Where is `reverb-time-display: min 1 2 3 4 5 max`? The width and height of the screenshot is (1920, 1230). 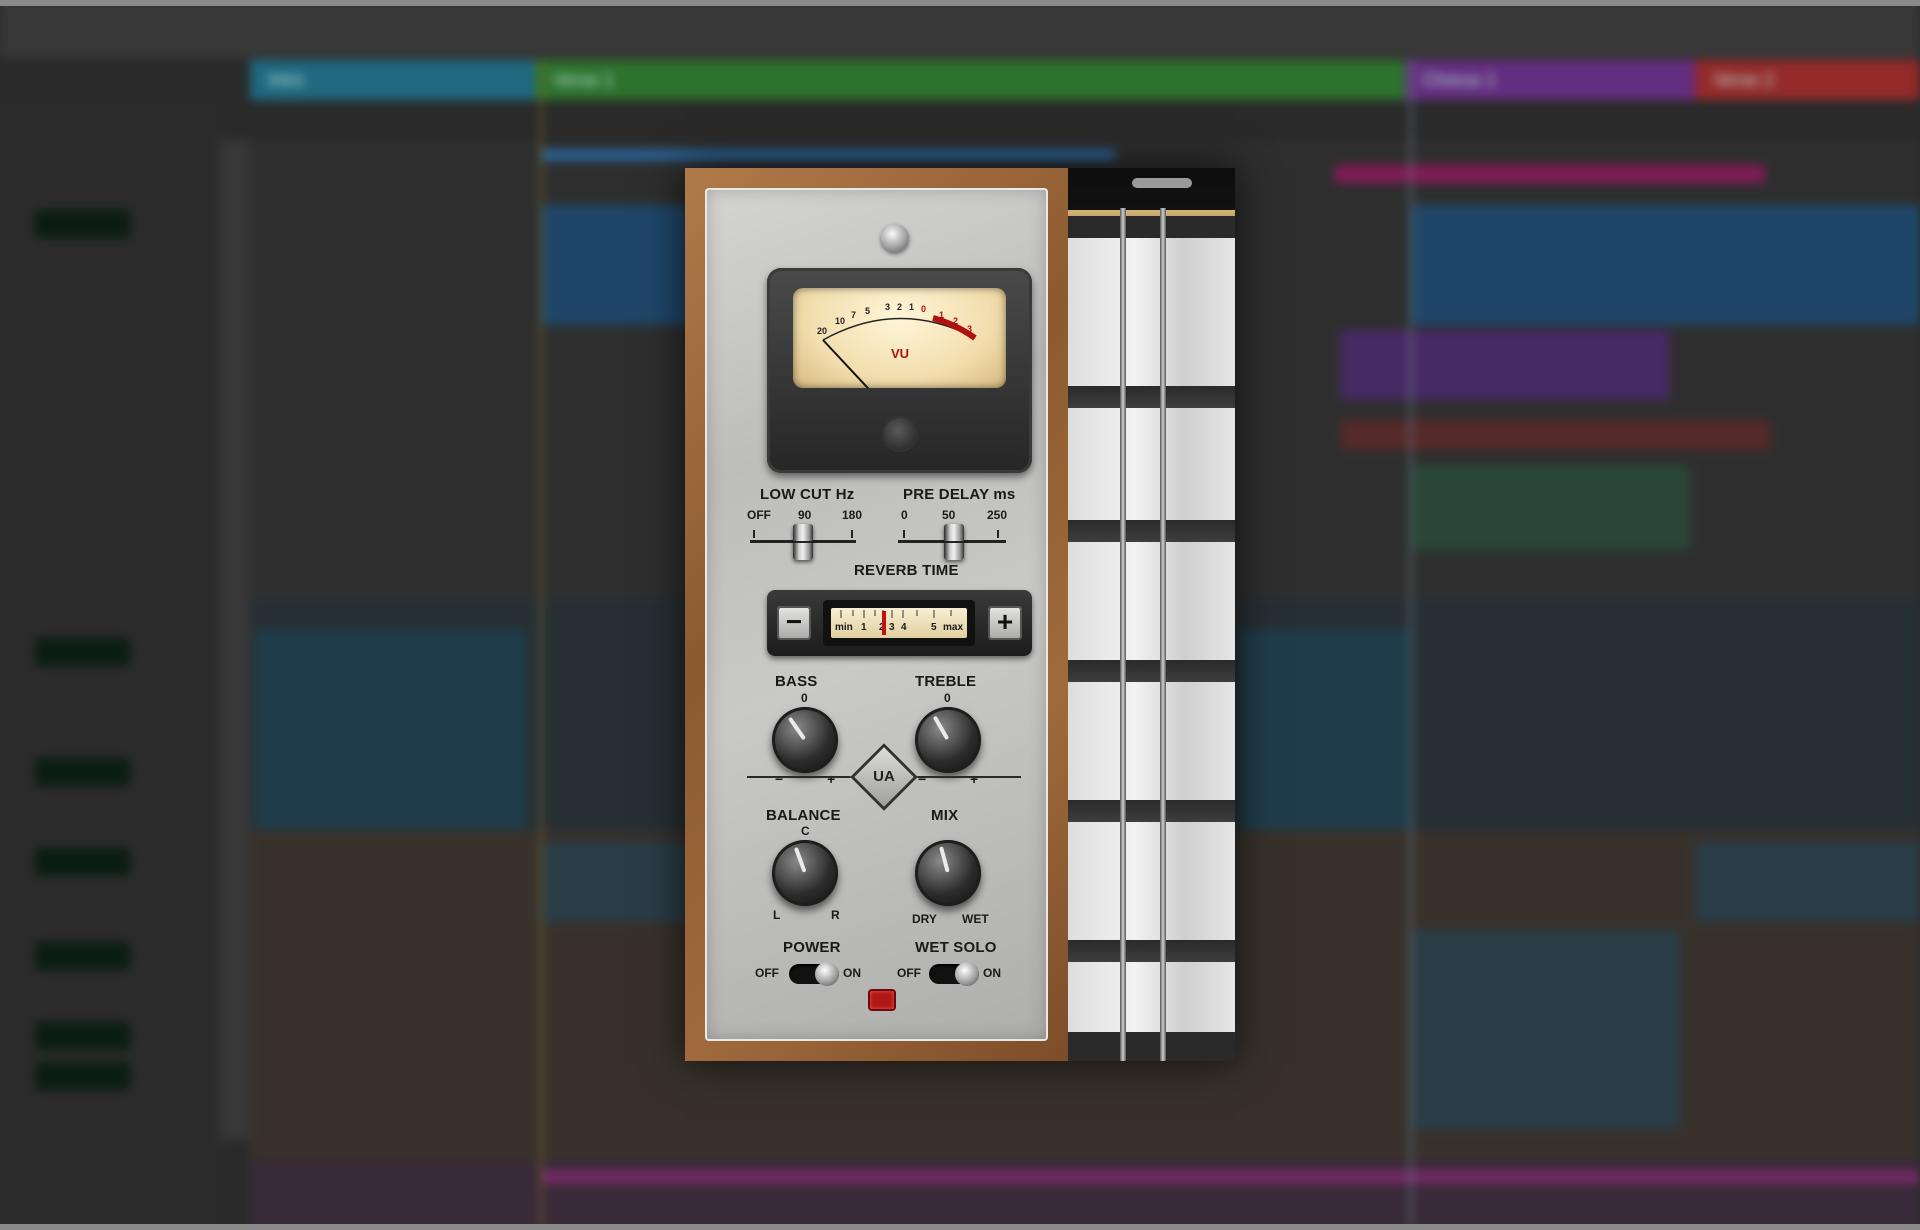 reverb-time-display: min 1 2 3 4 5 max is located at coordinates (899, 623).